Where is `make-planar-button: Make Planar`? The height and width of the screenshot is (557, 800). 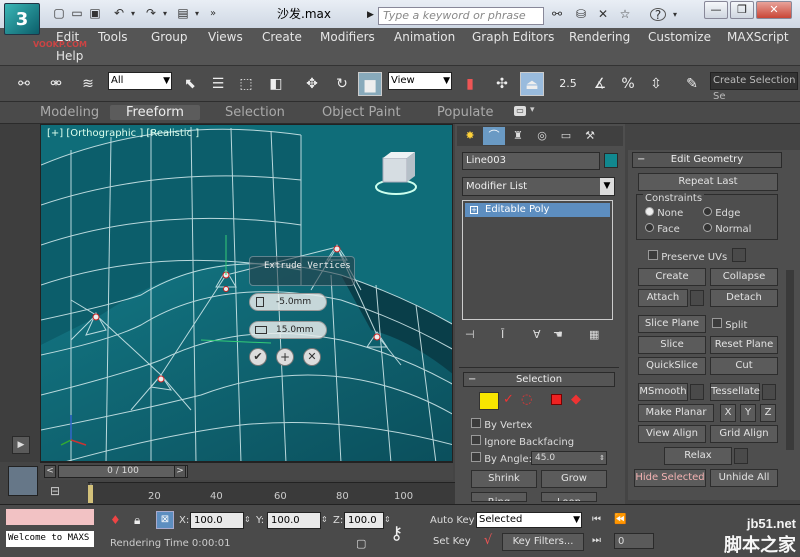 make-planar-button: Make Planar is located at coordinates (676, 413).